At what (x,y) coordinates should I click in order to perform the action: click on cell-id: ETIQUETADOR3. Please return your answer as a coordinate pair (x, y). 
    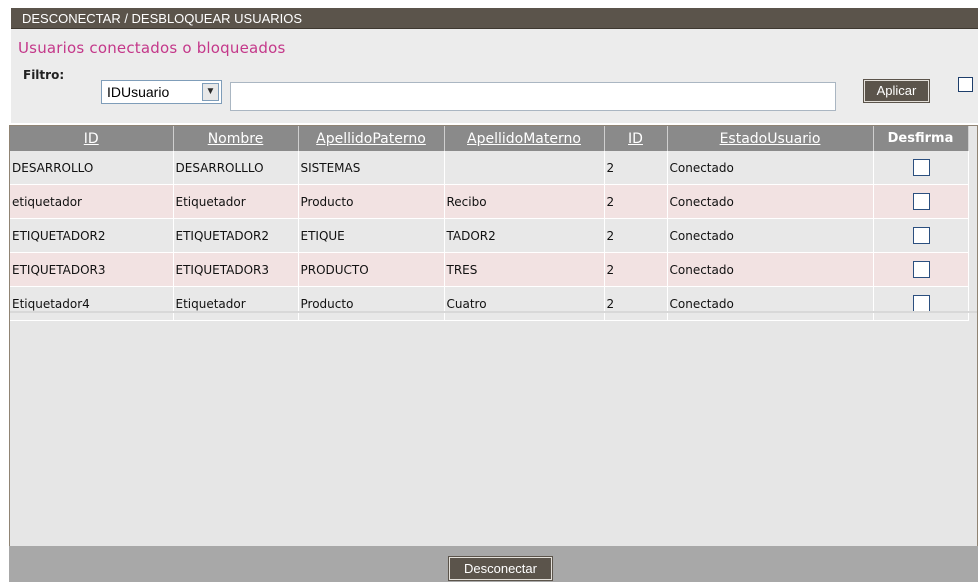
    Looking at the image, I should click on (92, 269).